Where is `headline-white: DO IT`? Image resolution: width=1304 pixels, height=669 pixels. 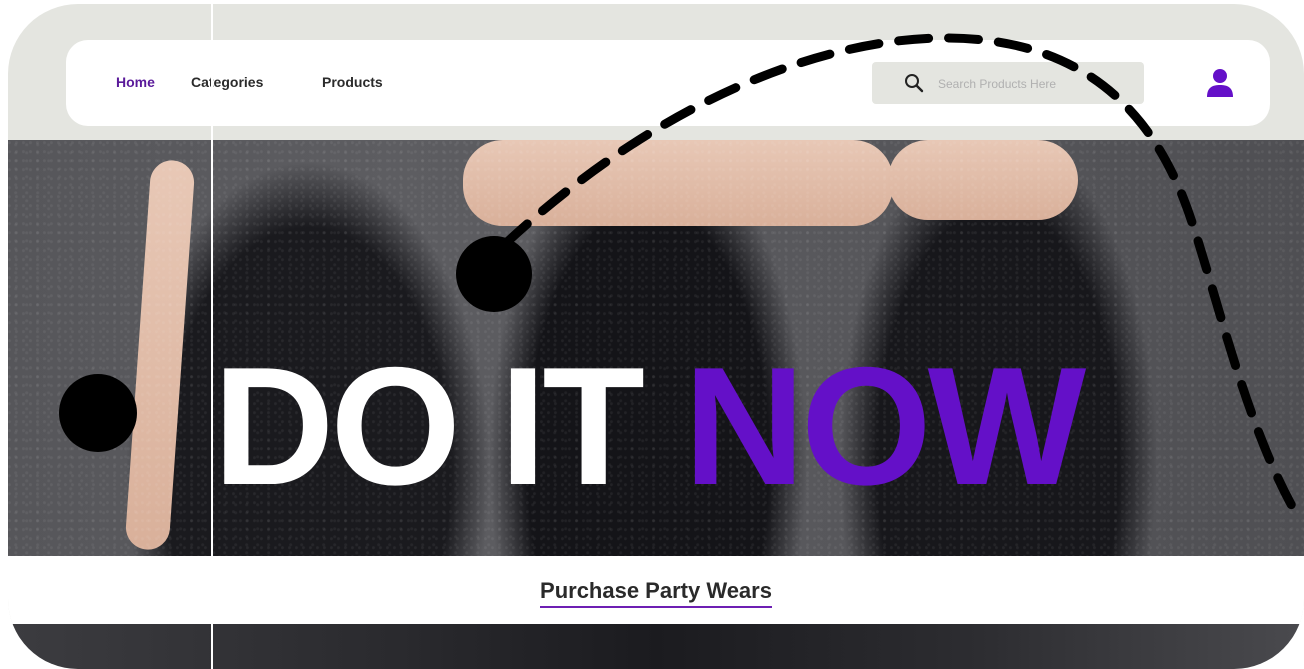
headline-white: DO IT is located at coordinates (448, 426).